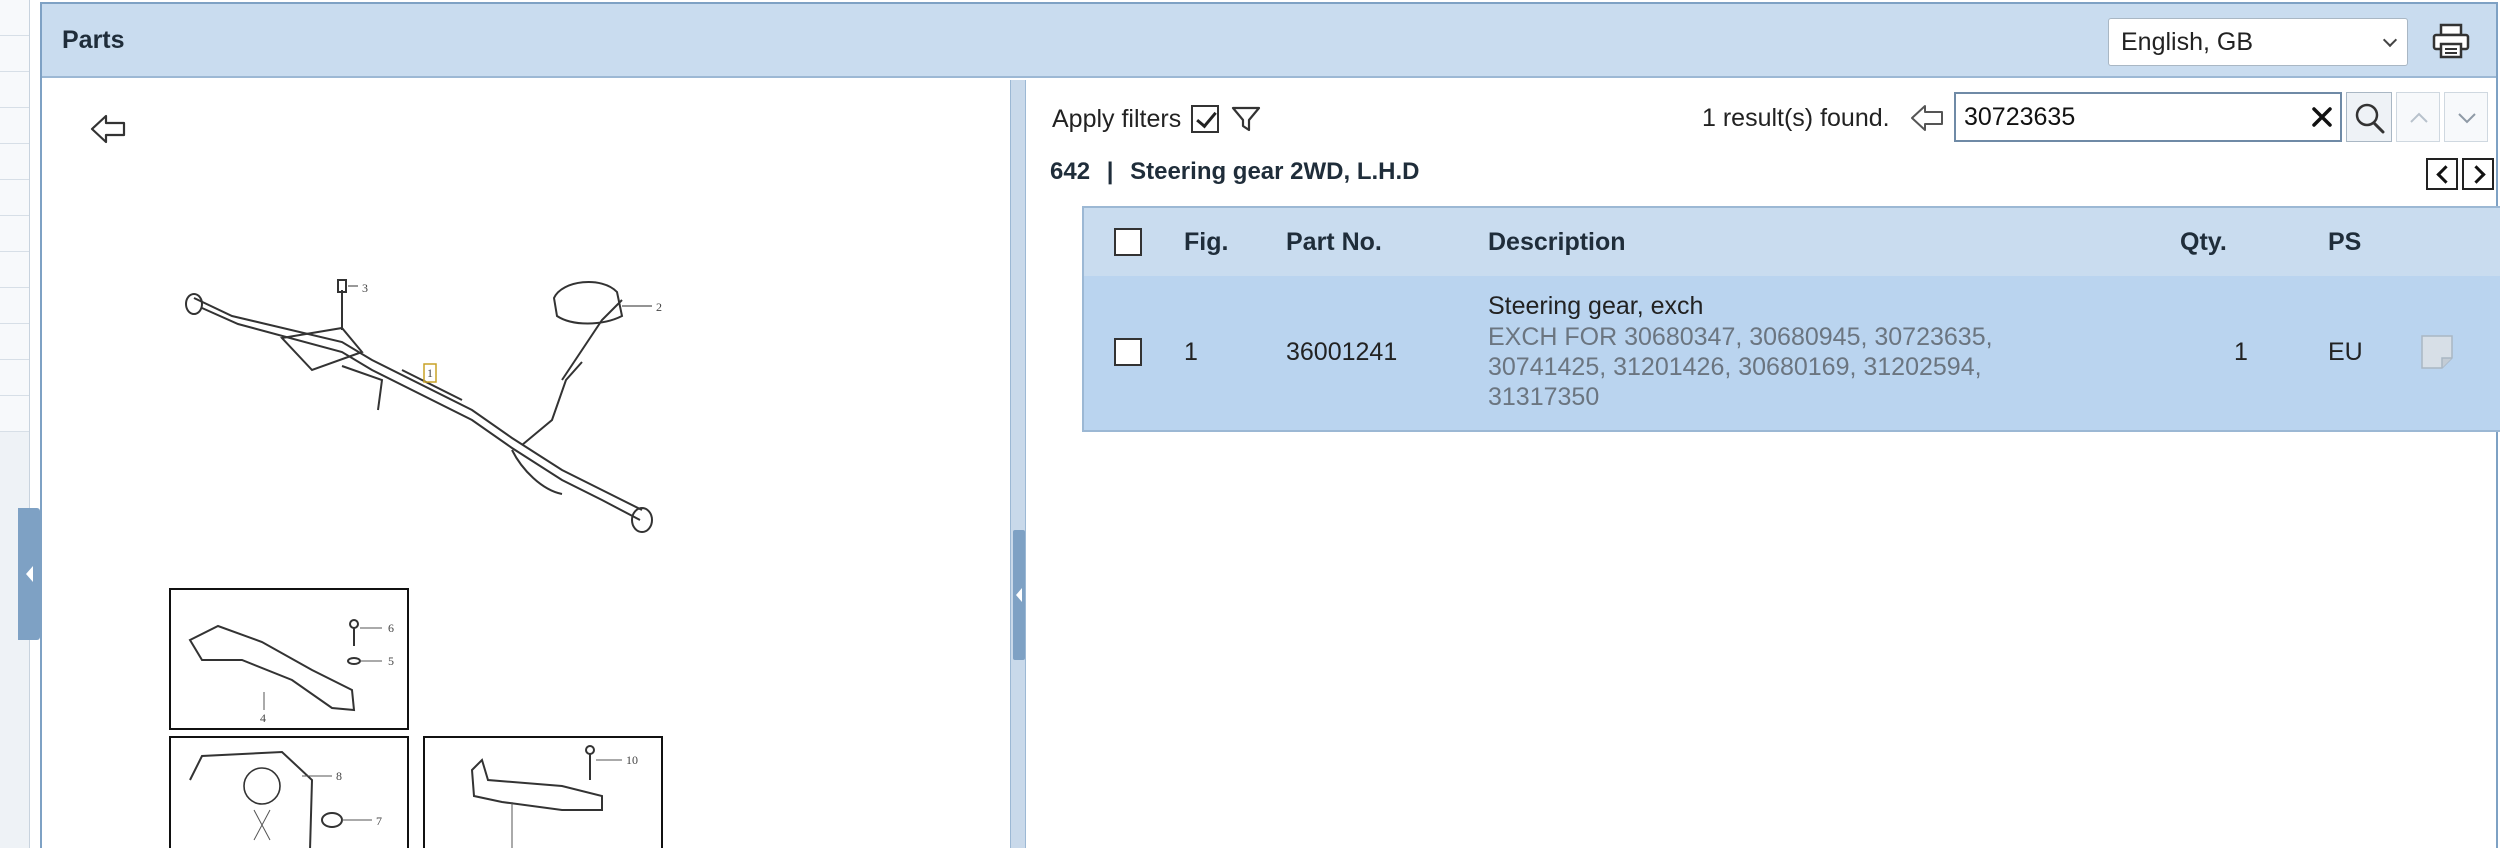 The image size is (2500, 848). What do you see at coordinates (1206, 242) in the screenshot?
I see `column-header-fig: Fig.` at bounding box center [1206, 242].